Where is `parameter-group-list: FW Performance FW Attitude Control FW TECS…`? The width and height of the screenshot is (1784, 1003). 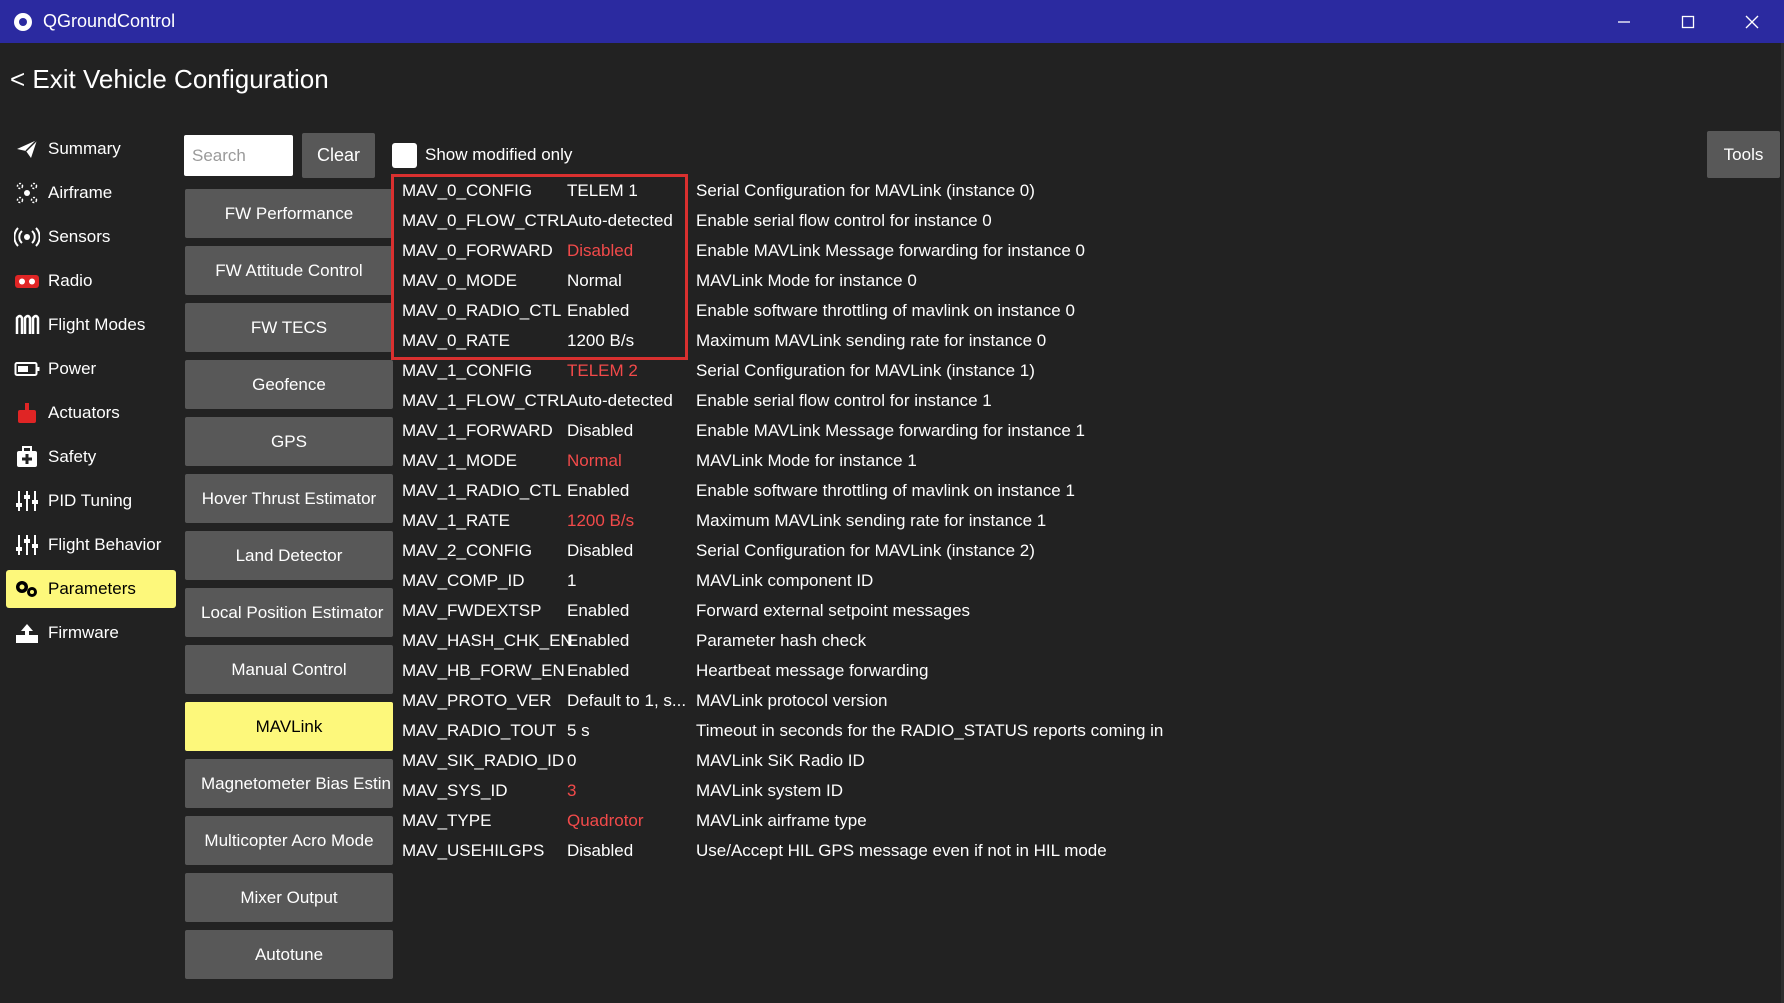 parameter-group-list: FW Performance FW Attitude Control FW TECS… is located at coordinates (289, 589).